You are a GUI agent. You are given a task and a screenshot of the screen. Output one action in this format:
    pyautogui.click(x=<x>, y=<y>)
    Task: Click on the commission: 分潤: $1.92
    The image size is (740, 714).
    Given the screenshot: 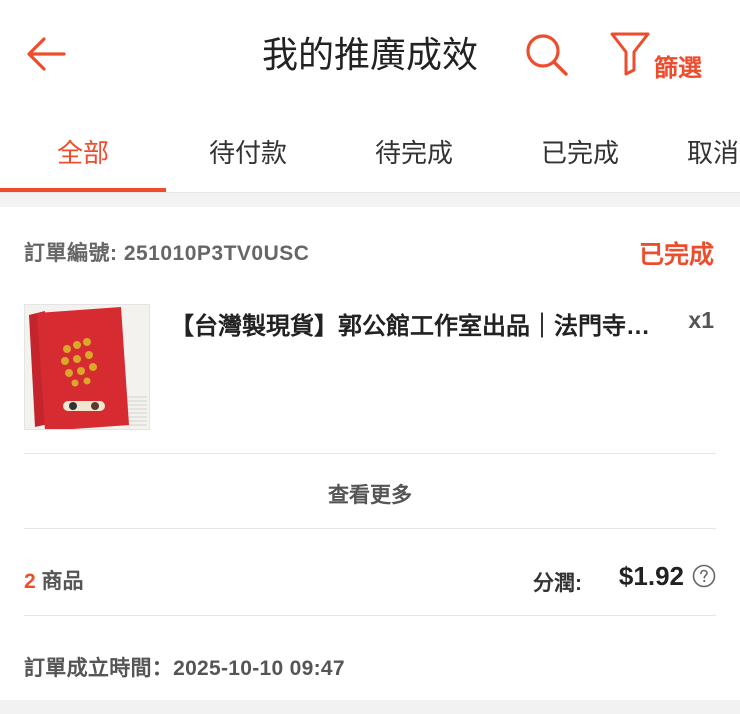 What is the action you would take?
    pyautogui.click(x=586, y=578)
    